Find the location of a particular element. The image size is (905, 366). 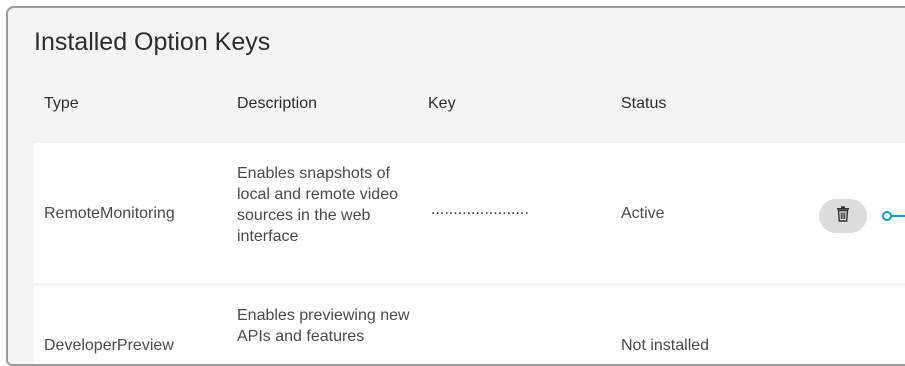

trash-icon is located at coordinates (843, 216).